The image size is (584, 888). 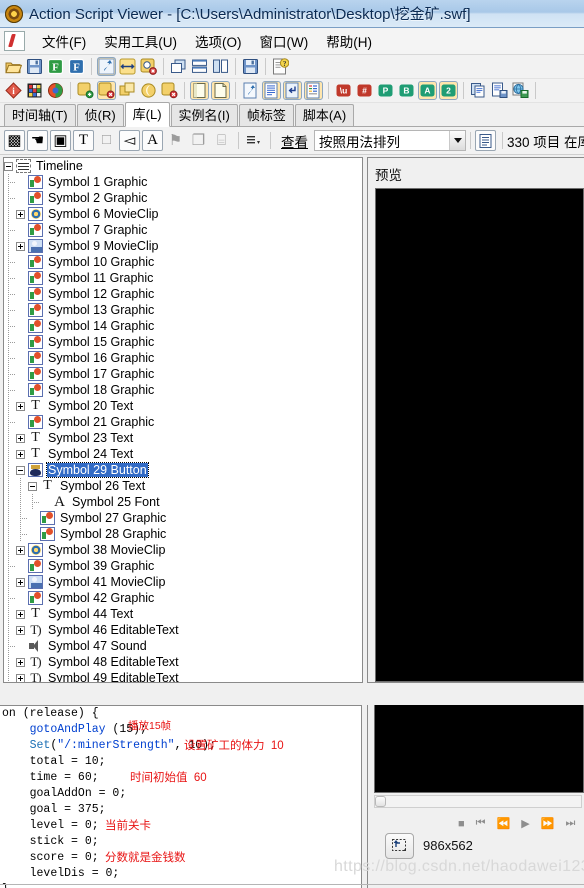 I want to click on list-lines-icon, so click(x=271, y=90).